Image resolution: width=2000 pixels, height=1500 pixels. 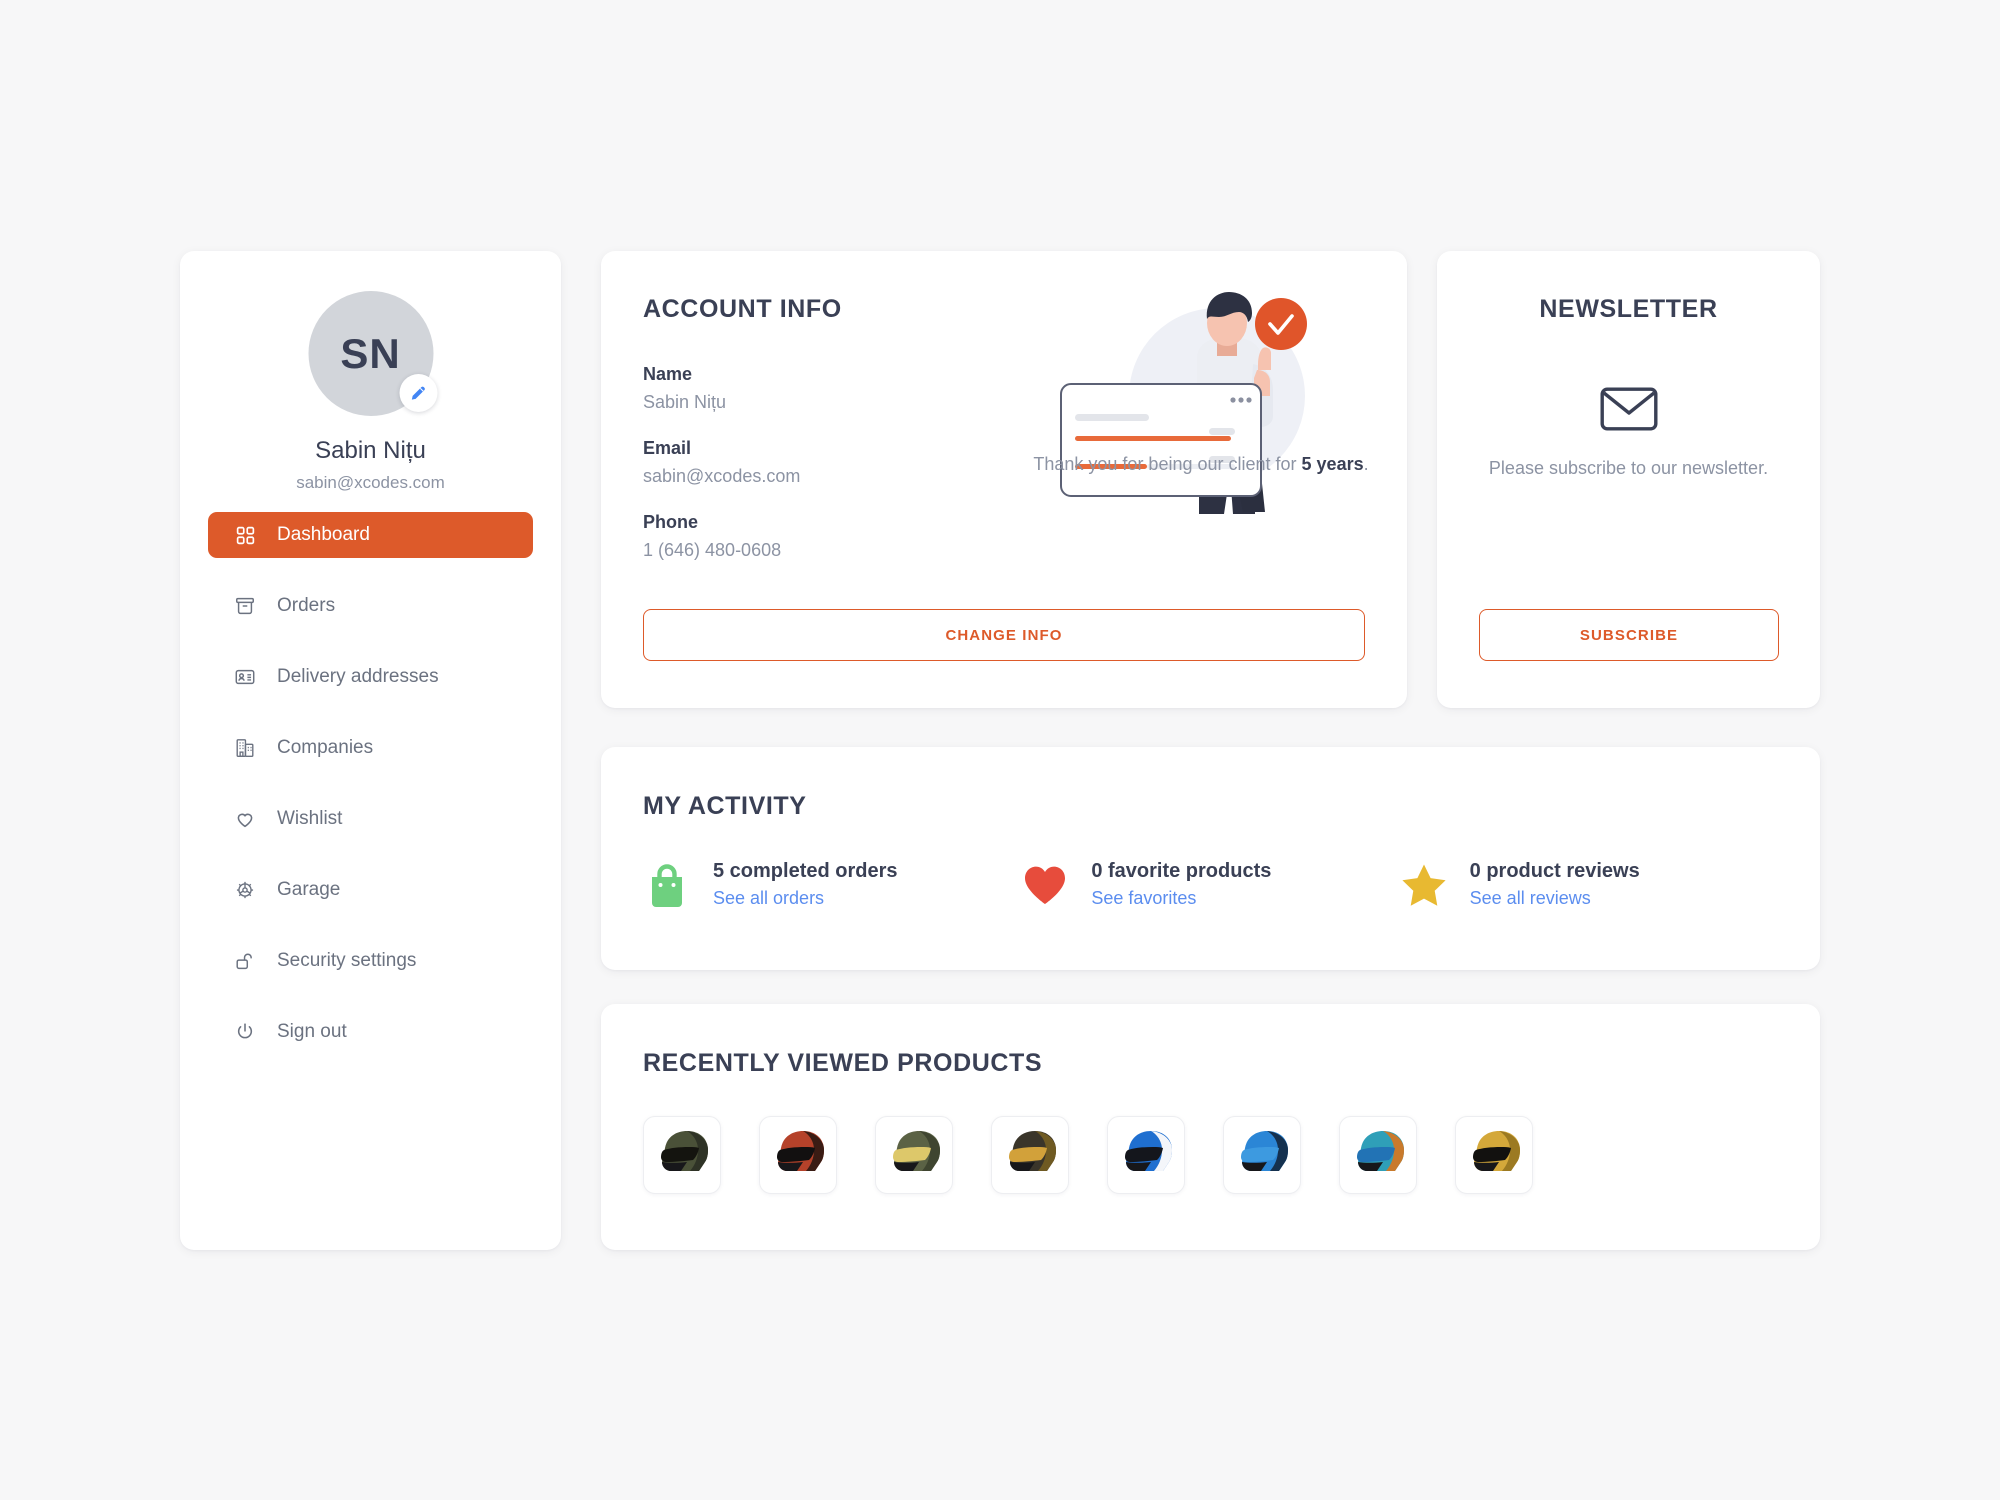 What do you see at coordinates (245, 677) in the screenshot?
I see `address-card-icon` at bounding box center [245, 677].